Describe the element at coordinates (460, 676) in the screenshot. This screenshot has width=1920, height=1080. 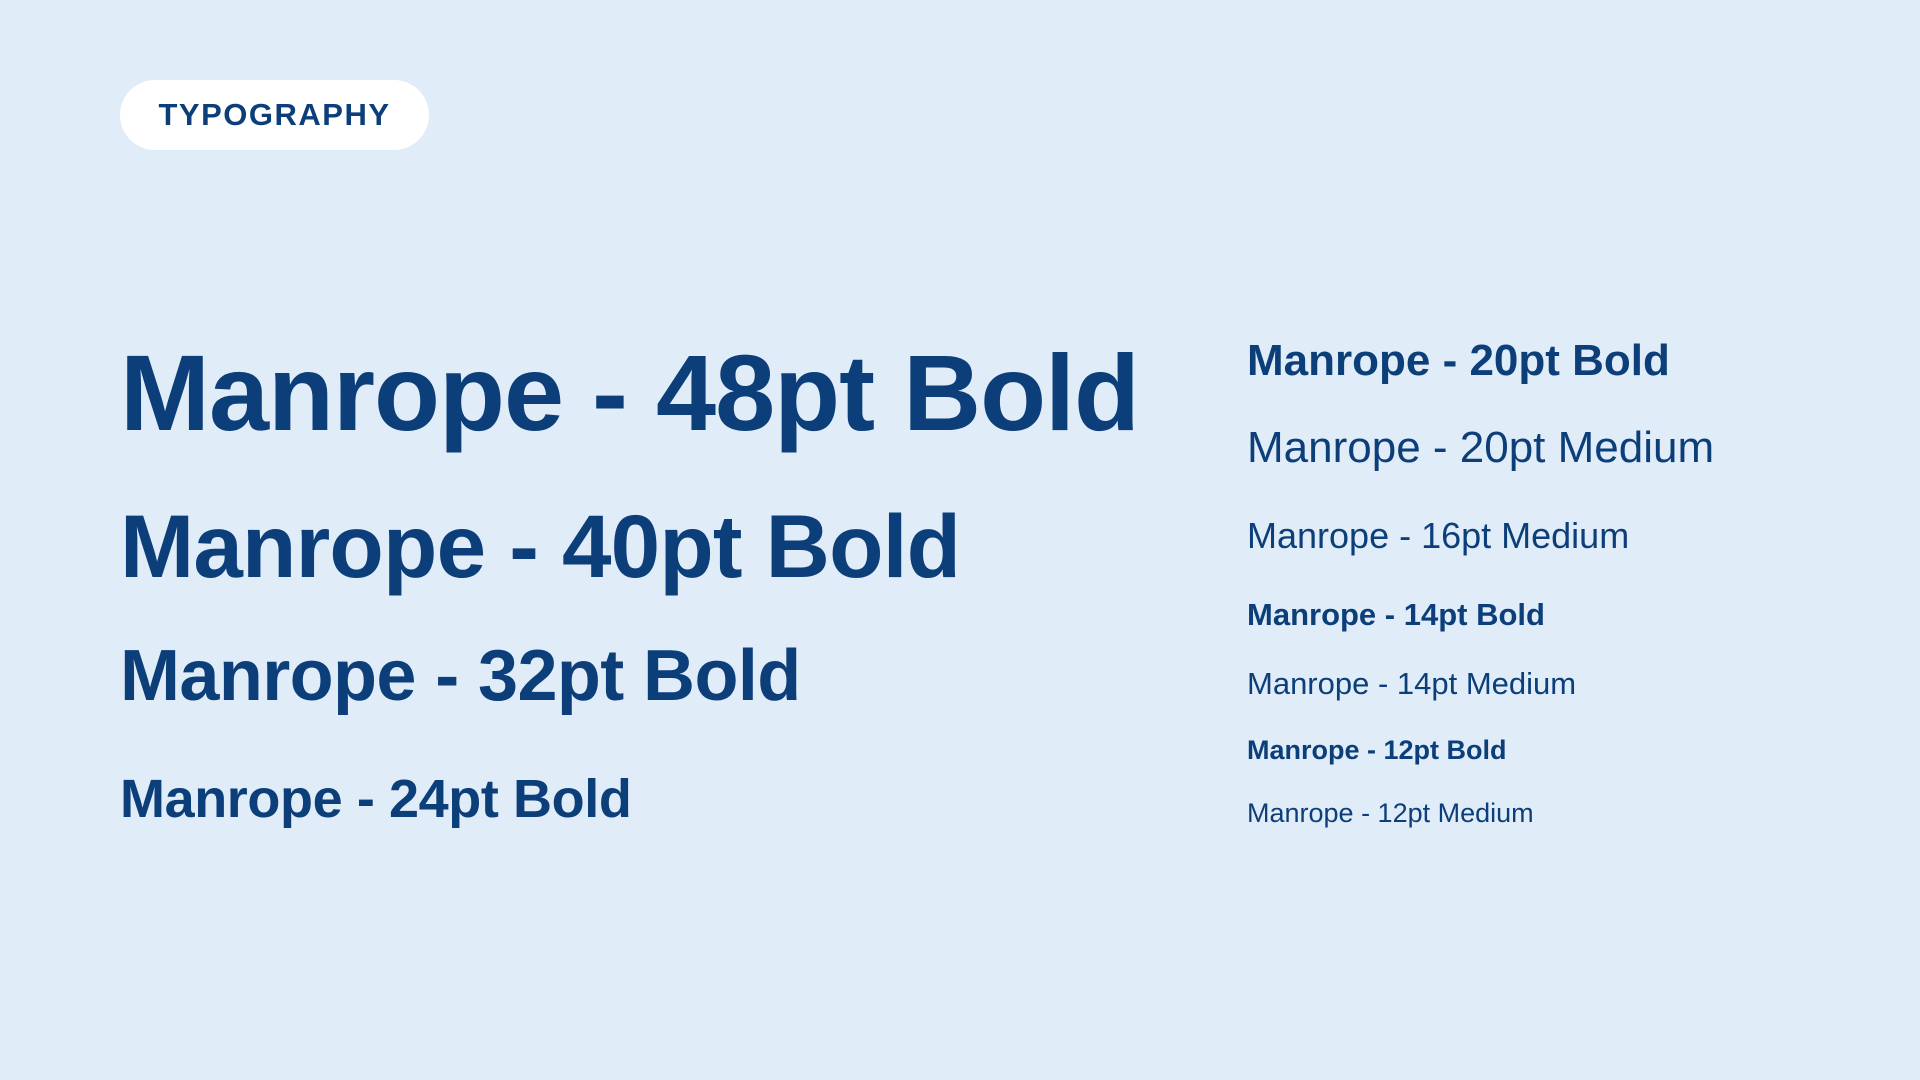
I see `type-sample-32pt-bold: Manrope - 32pt Bold` at that location.